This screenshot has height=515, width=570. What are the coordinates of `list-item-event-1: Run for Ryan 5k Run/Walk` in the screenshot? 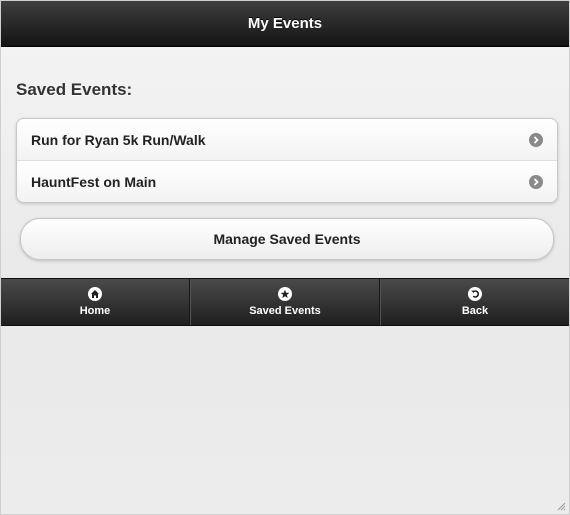 It's located at (287, 140).